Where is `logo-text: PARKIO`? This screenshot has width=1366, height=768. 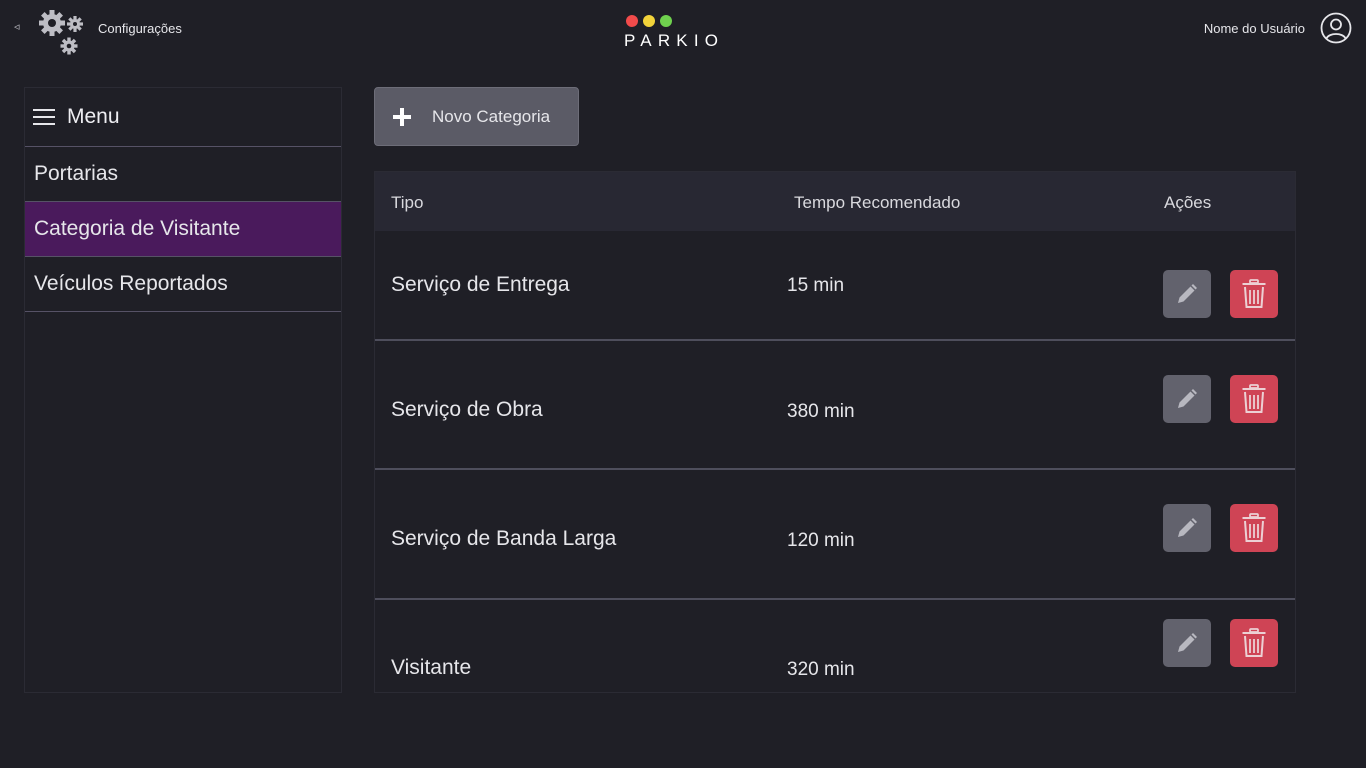
logo-text: PARKIO is located at coordinates (674, 40).